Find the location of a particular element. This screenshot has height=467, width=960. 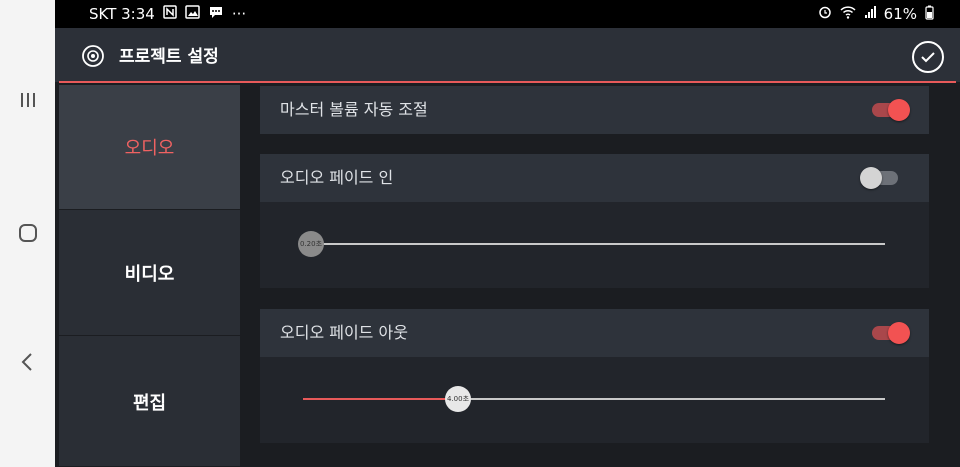

battery-percent: 61% is located at coordinates (900, 14).